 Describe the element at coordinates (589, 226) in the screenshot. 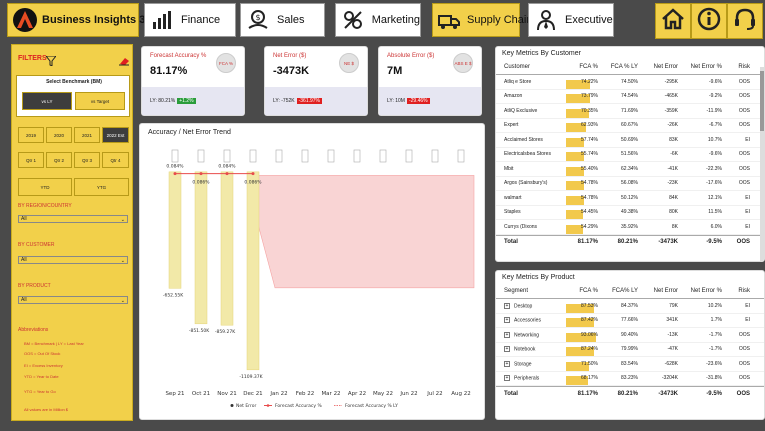

I see `fca-cell-text: 54.29%` at that location.